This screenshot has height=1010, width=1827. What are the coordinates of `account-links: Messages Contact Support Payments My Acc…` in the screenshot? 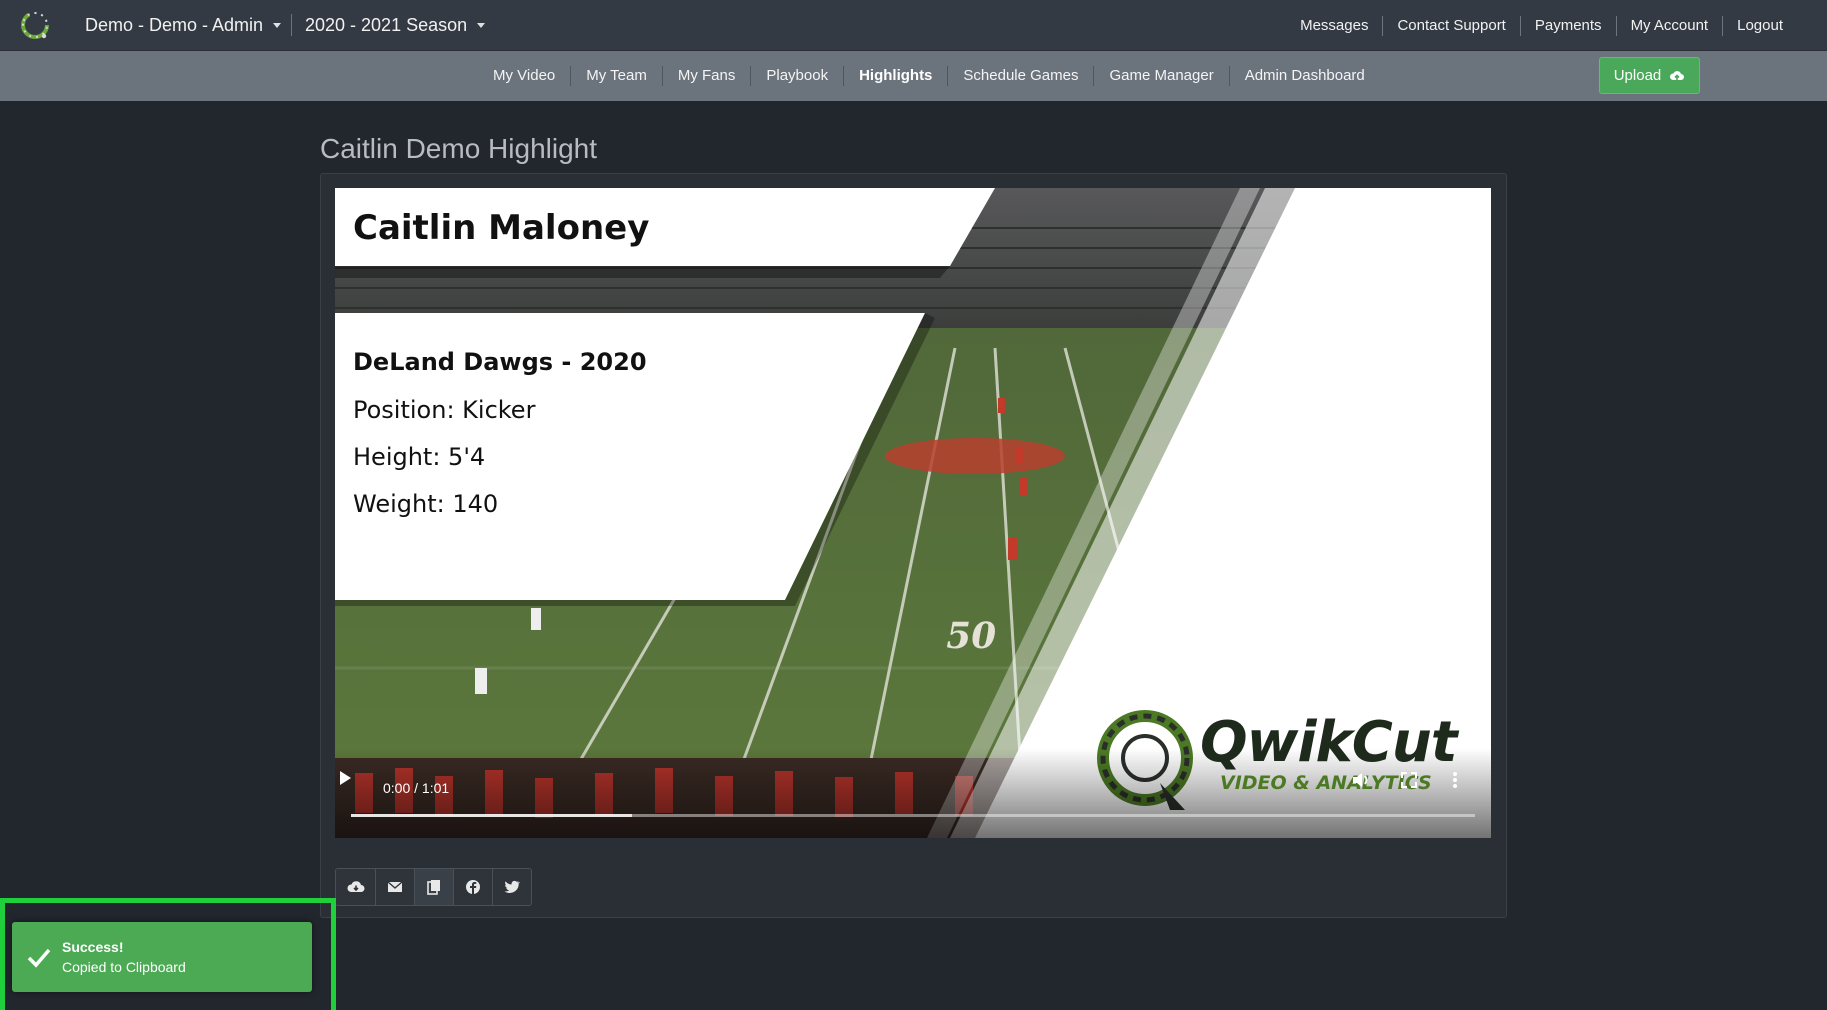 It's located at (1541, 25).